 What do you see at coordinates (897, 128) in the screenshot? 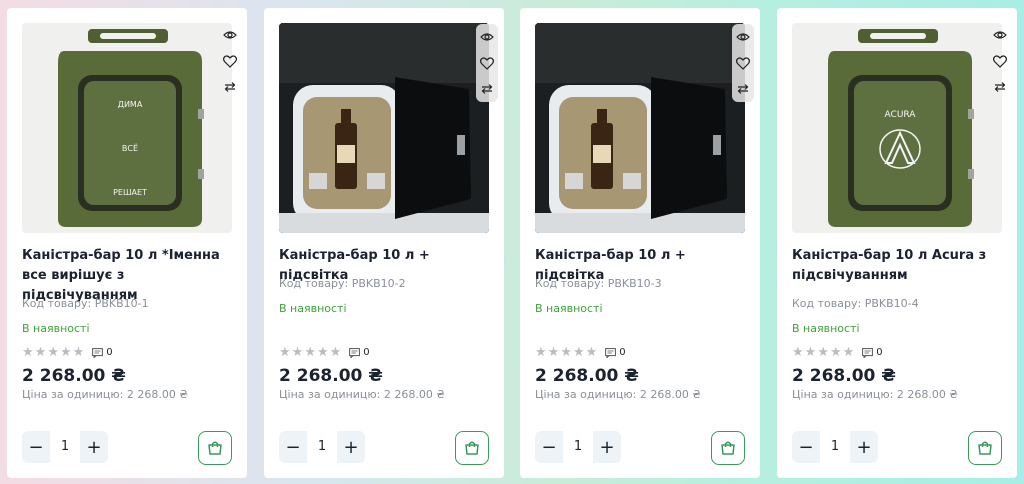
I see `product-image: ACURA` at bounding box center [897, 128].